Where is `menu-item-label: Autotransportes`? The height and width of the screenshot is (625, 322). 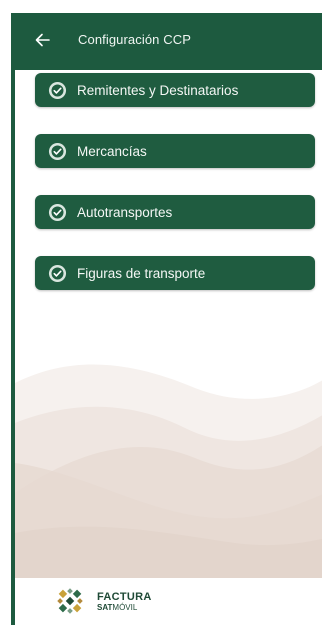
menu-item-label: Autotransportes is located at coordinates (125, 212).